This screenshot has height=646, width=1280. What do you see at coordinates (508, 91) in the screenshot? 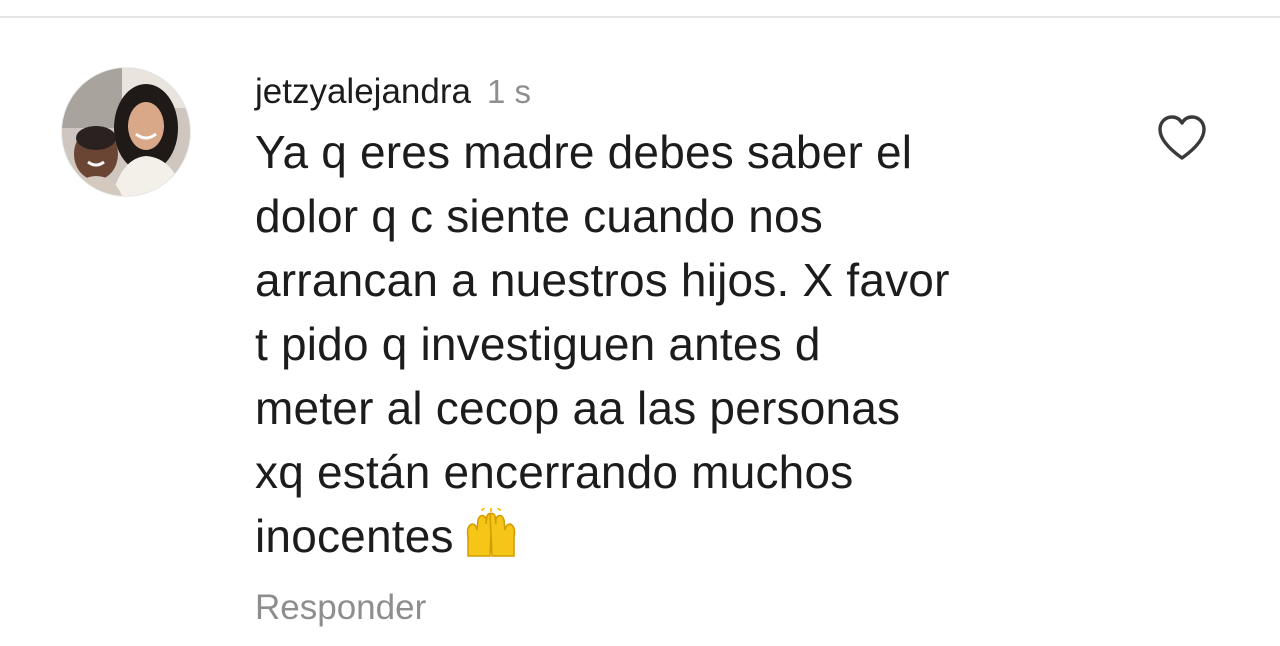
I see `comment-timestamp: 1 s` at bounding box center [508, 91].